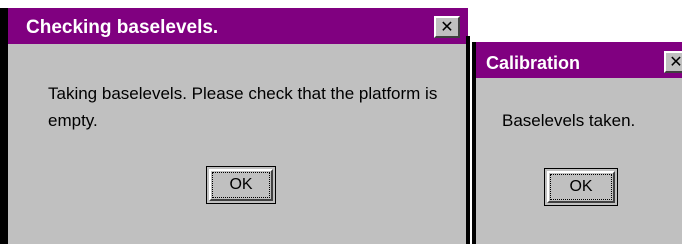 This screenshot has width=682, height=244. What do you see at coordinates (569, 120) in the screenshot?
I see `dialog-message: Baselevels taken.` at bounding box center [569, 120].